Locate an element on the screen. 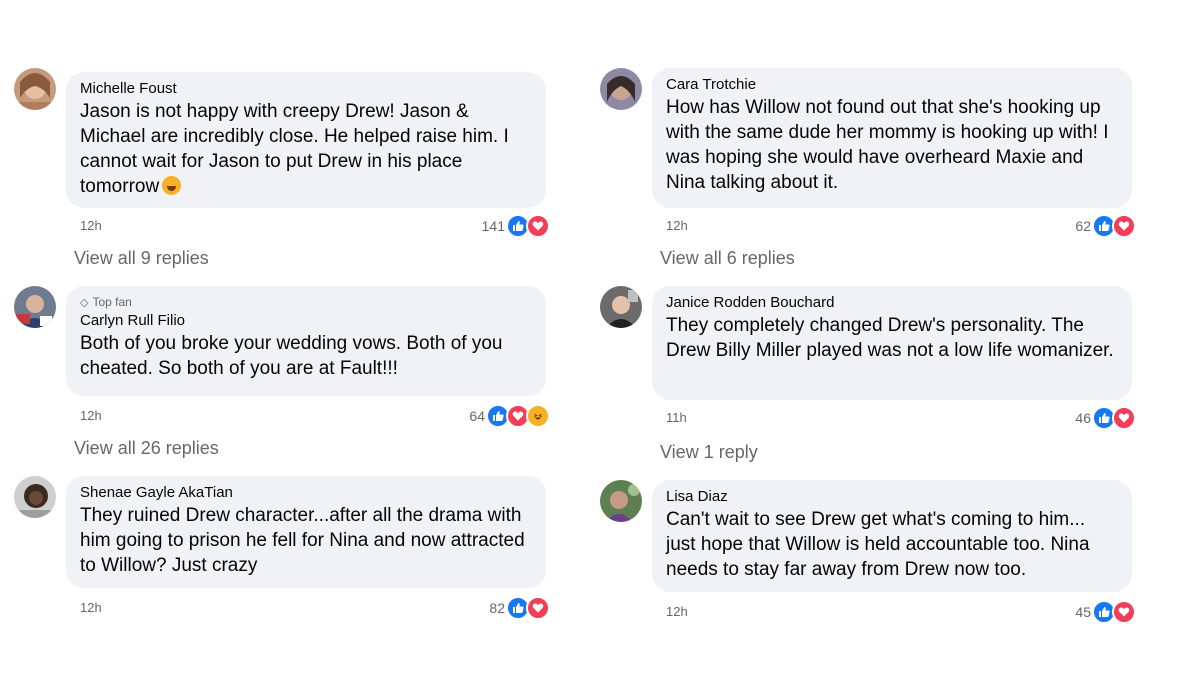 This screenshot has width=1200, height=700. comment-meta: 11h 46 is located at coordinates (901, 418).